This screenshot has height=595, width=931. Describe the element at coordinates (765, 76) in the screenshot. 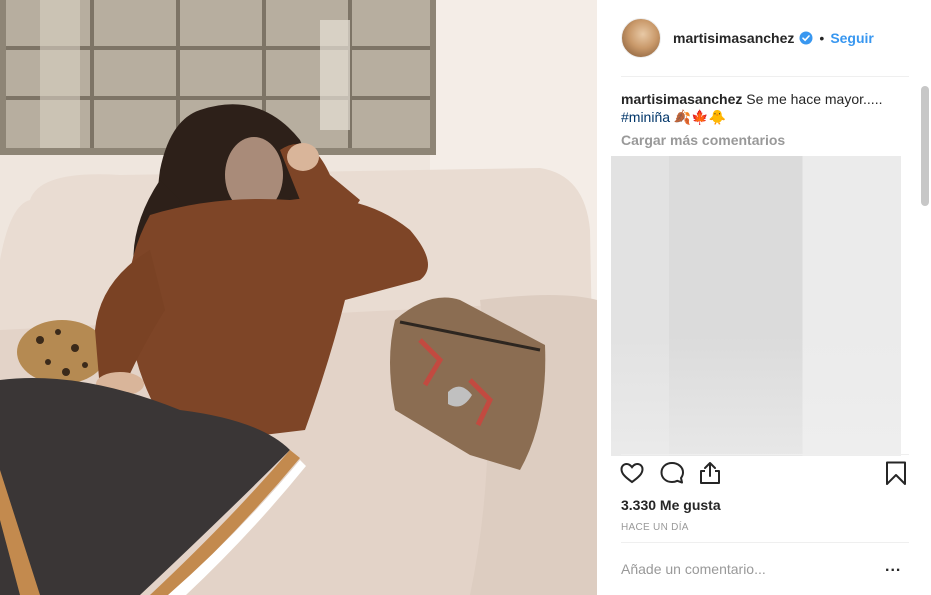

I see `header-divider` at that location.